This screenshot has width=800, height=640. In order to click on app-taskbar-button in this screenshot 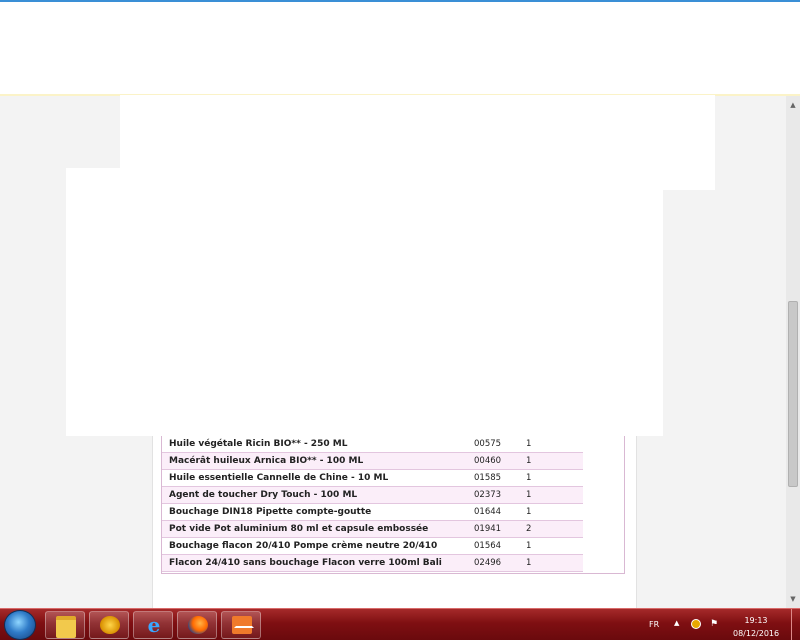, I will do `click(109, 625)`.